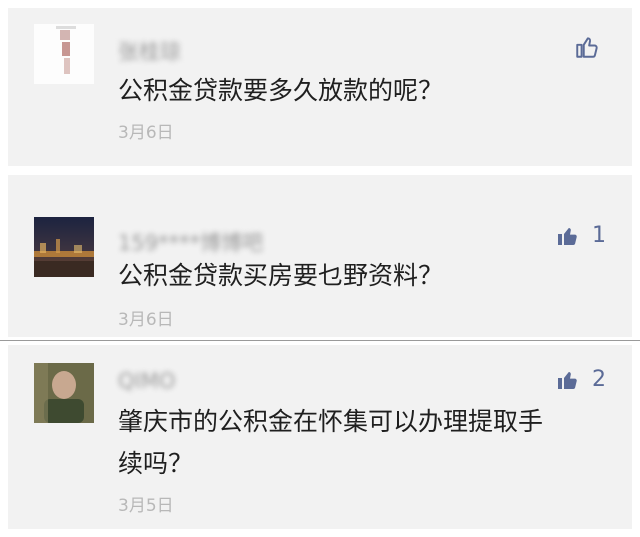 The image size is (640, 537). Describe the element at coordinates (190, 242) in the screenshot. I see `username: 159****博博吧` at that location.